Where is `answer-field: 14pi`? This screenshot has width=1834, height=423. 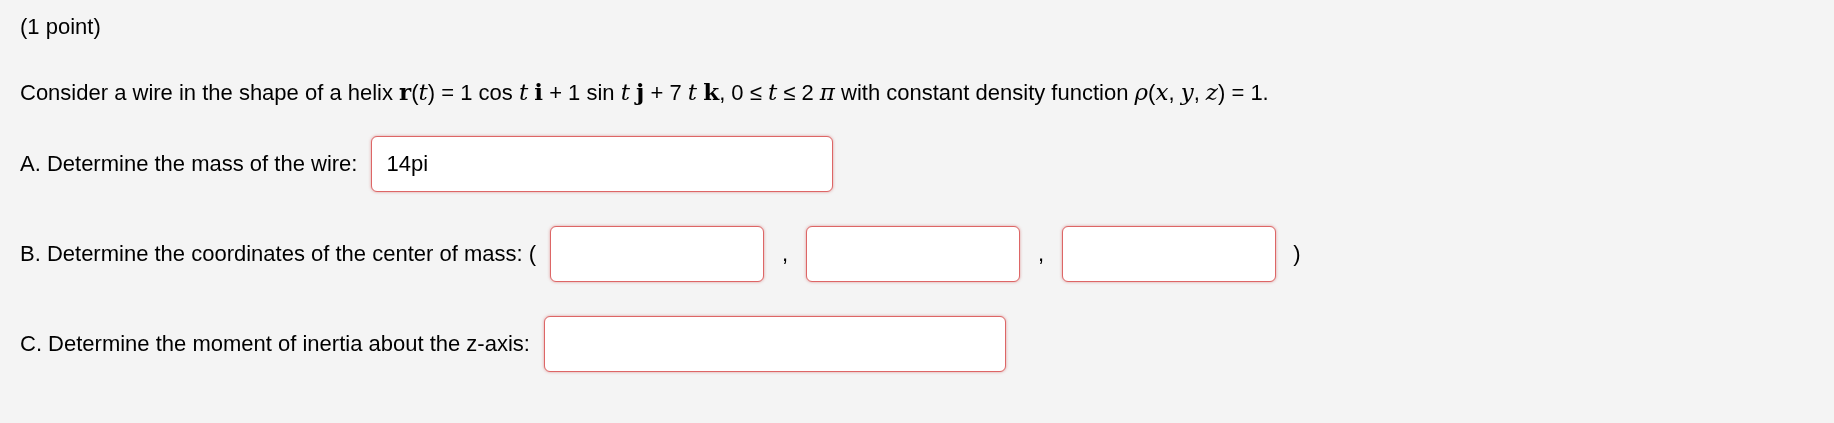 answer-field: 14pi is located at coordinates (602, 164).